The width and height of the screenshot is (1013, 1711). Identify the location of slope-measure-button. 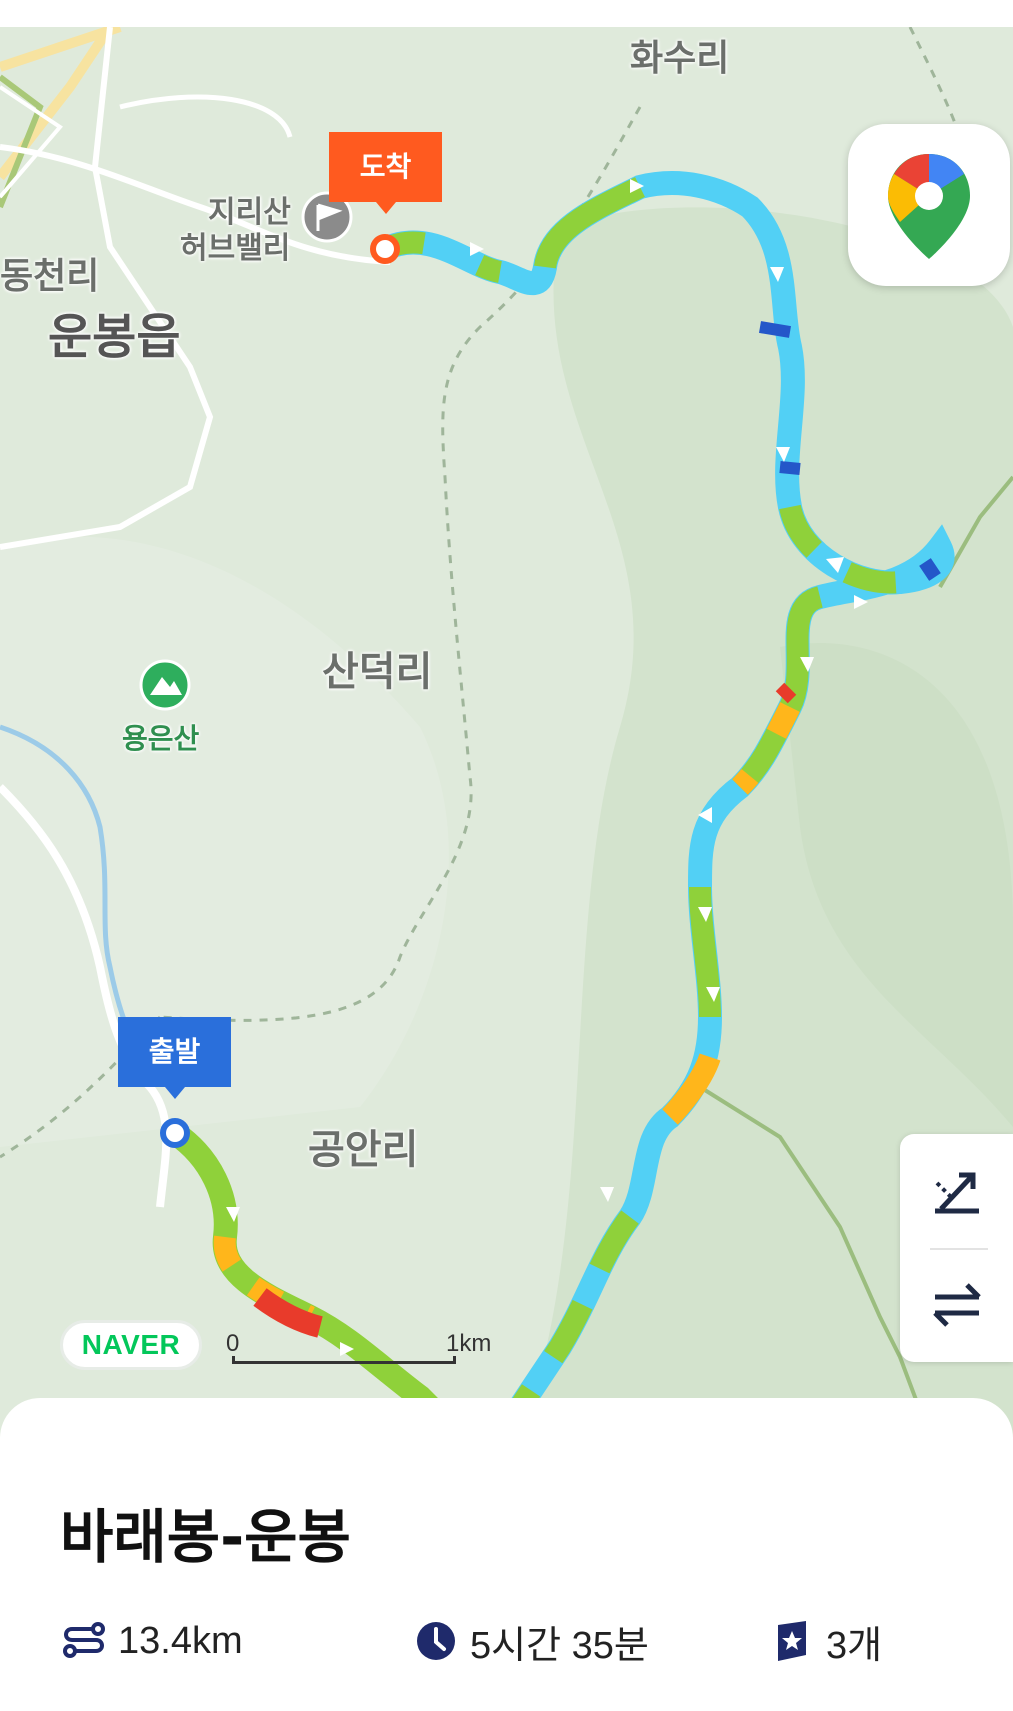
(956, 1191).